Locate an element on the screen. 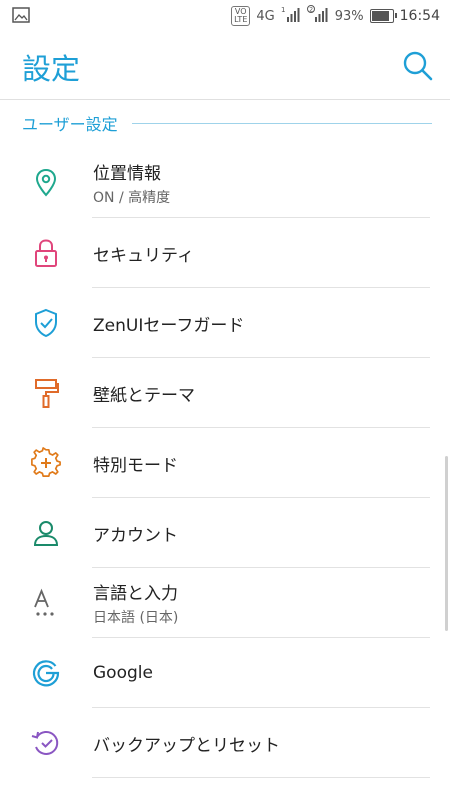 This screenshot has width=450, height=800. location-pin-icon is located at coordinates (46, 183).